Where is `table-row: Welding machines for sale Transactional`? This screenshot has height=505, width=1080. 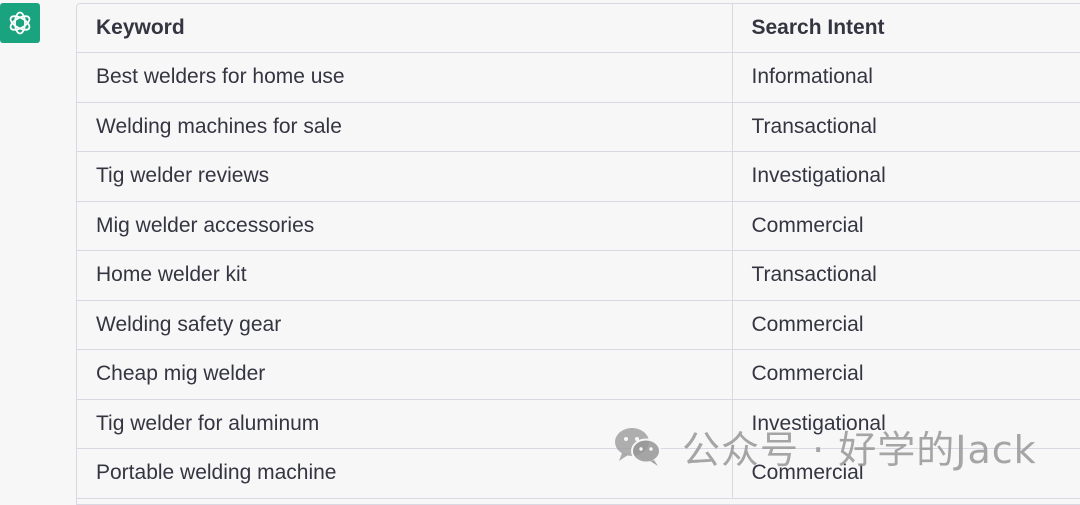
table-row: Welding machines for sale Transactional is located at coordinates (578, 127).